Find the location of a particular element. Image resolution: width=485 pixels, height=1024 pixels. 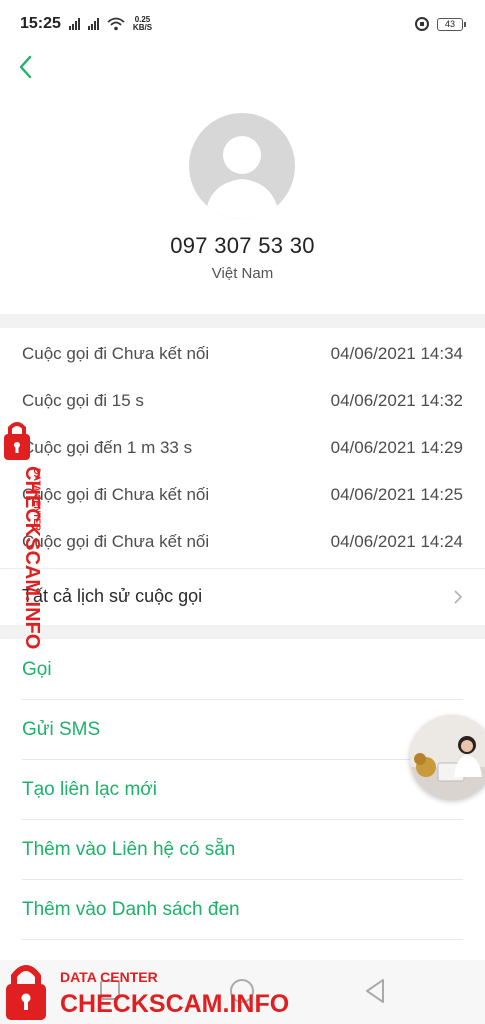

floating-chat-bubble is located at coordinates (447, 757).